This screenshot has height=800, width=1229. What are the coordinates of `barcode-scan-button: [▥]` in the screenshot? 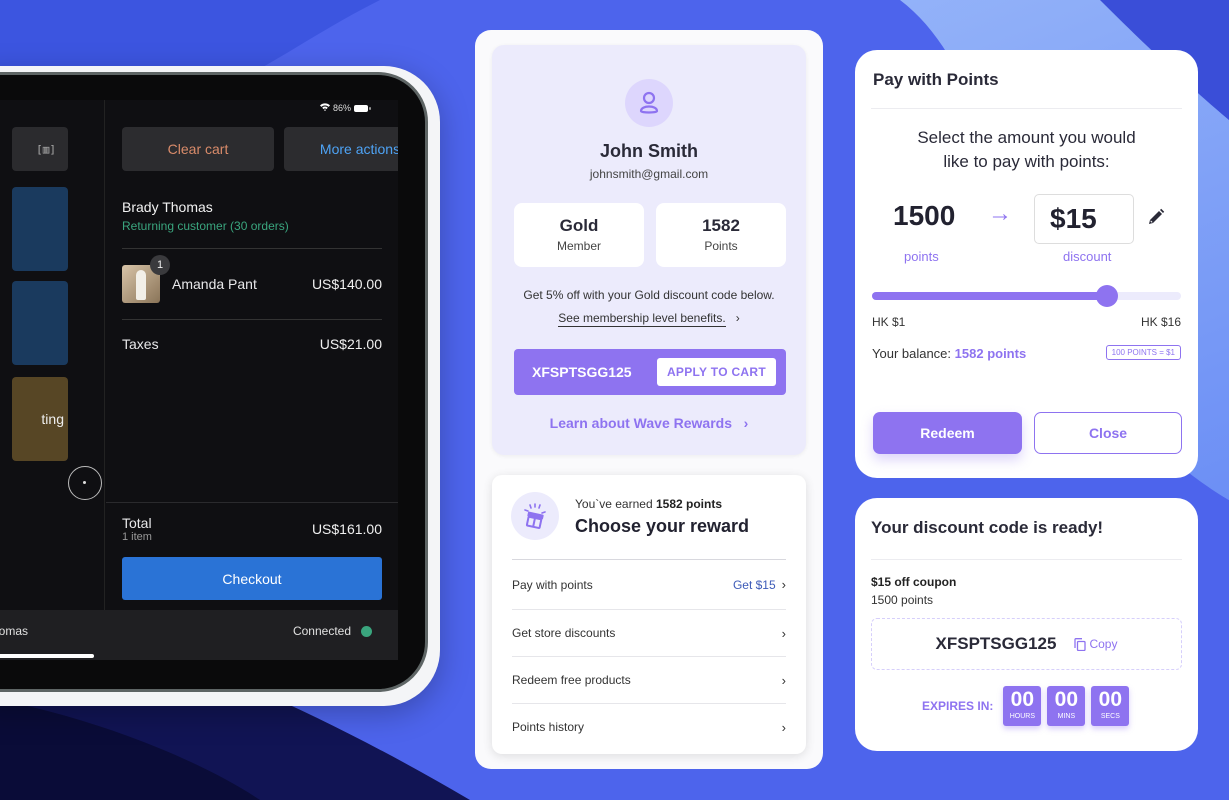 It's located at (40, 149).